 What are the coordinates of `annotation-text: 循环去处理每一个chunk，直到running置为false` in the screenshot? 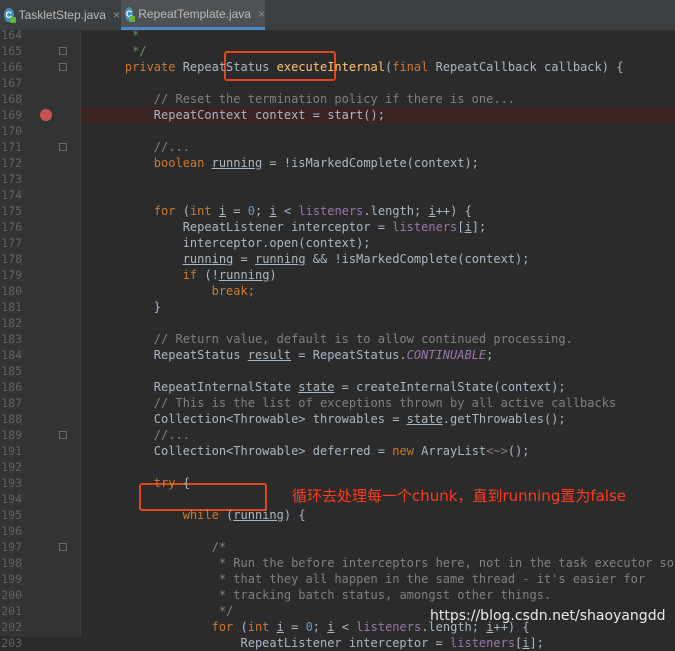 It's located at (459, 496).